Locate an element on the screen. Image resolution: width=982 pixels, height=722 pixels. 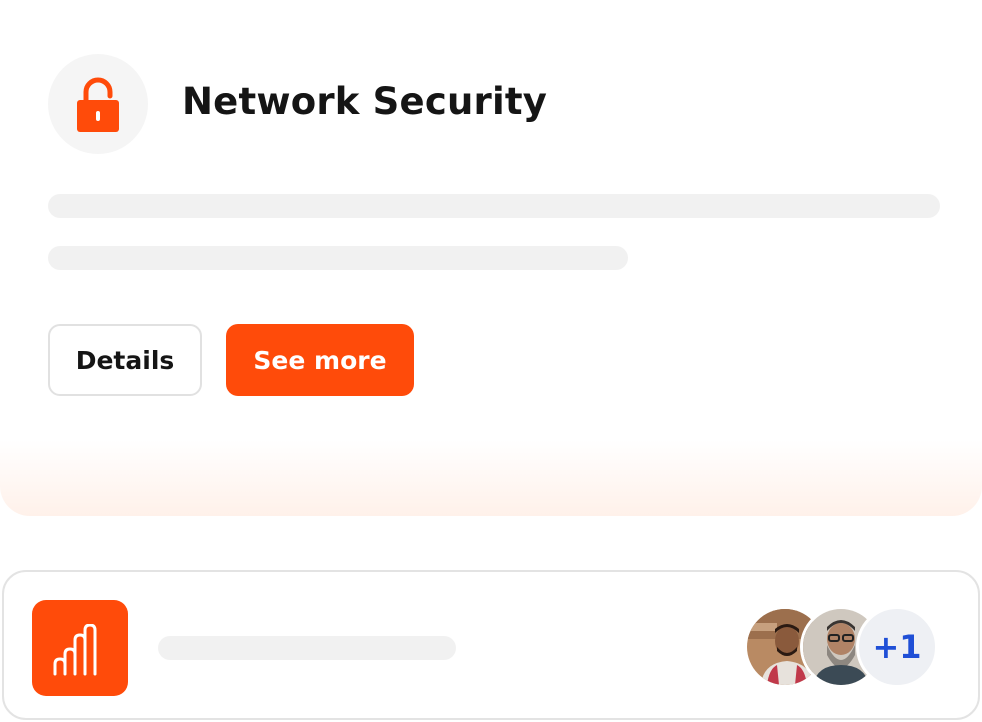
details-button: Details is located at coordinates (125, 360).